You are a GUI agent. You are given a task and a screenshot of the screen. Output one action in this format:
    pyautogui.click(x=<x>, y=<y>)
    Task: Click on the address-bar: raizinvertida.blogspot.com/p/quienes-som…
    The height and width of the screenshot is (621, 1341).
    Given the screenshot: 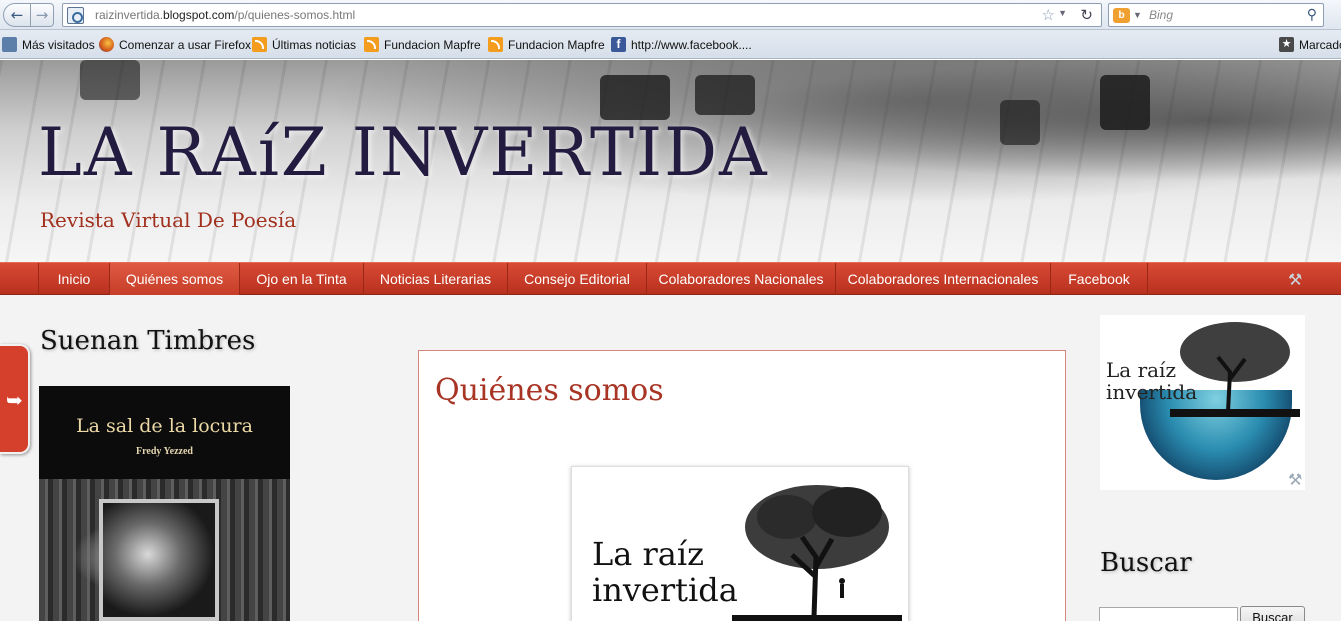 What is the action you would take?
    pyautogui.click(x=582, y=15)
    